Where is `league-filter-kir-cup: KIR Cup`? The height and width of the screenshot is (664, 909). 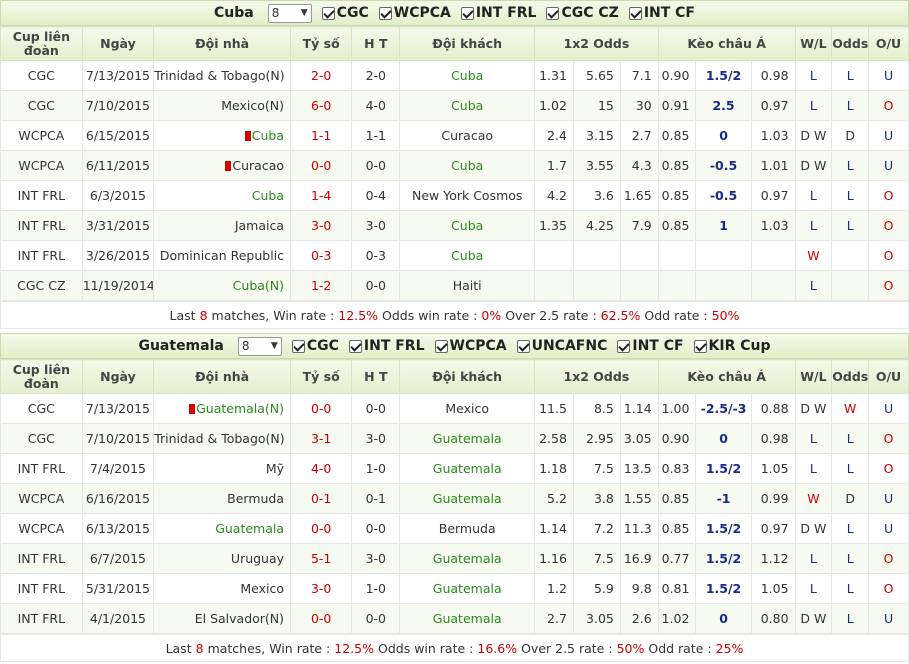
league-filter-kir-cup: KIR Cup is located at coordinates (732, 346).